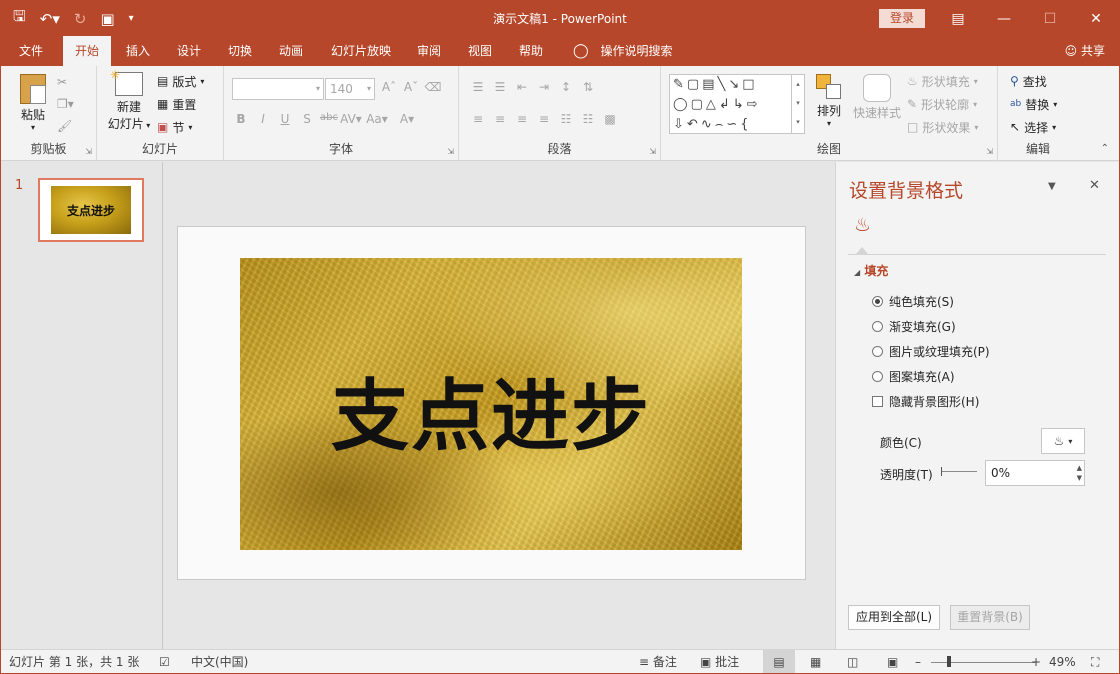 The height and width of the screenshot is (674, 1120). What do you see at coordinates (1004, 18) in the screenshot?
I see `minimize-icon: —` at bounding box center [1004, 18].